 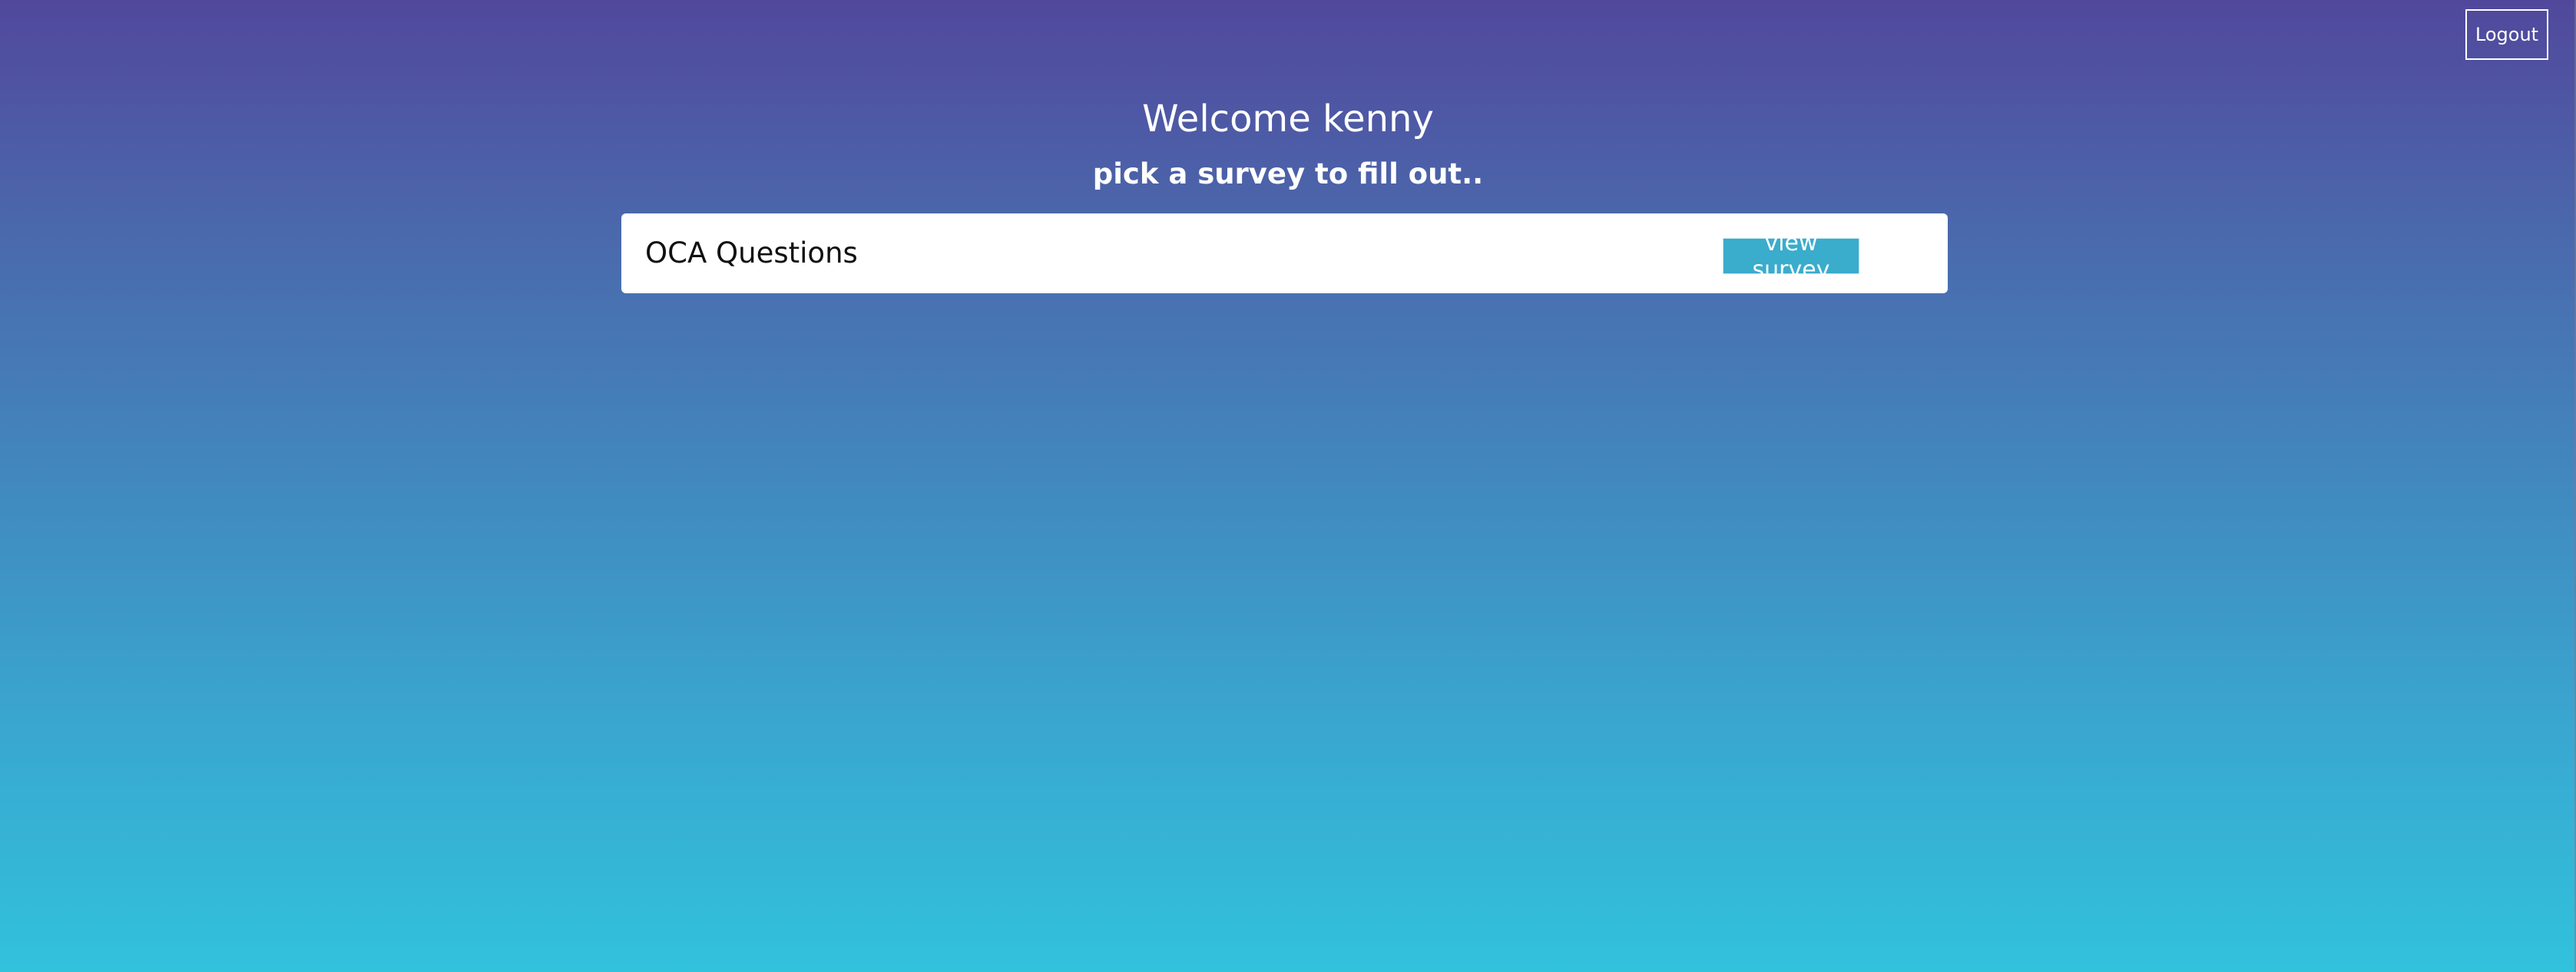 I want to click on survey-title: OCA Questions, so click(x=752, y=252).